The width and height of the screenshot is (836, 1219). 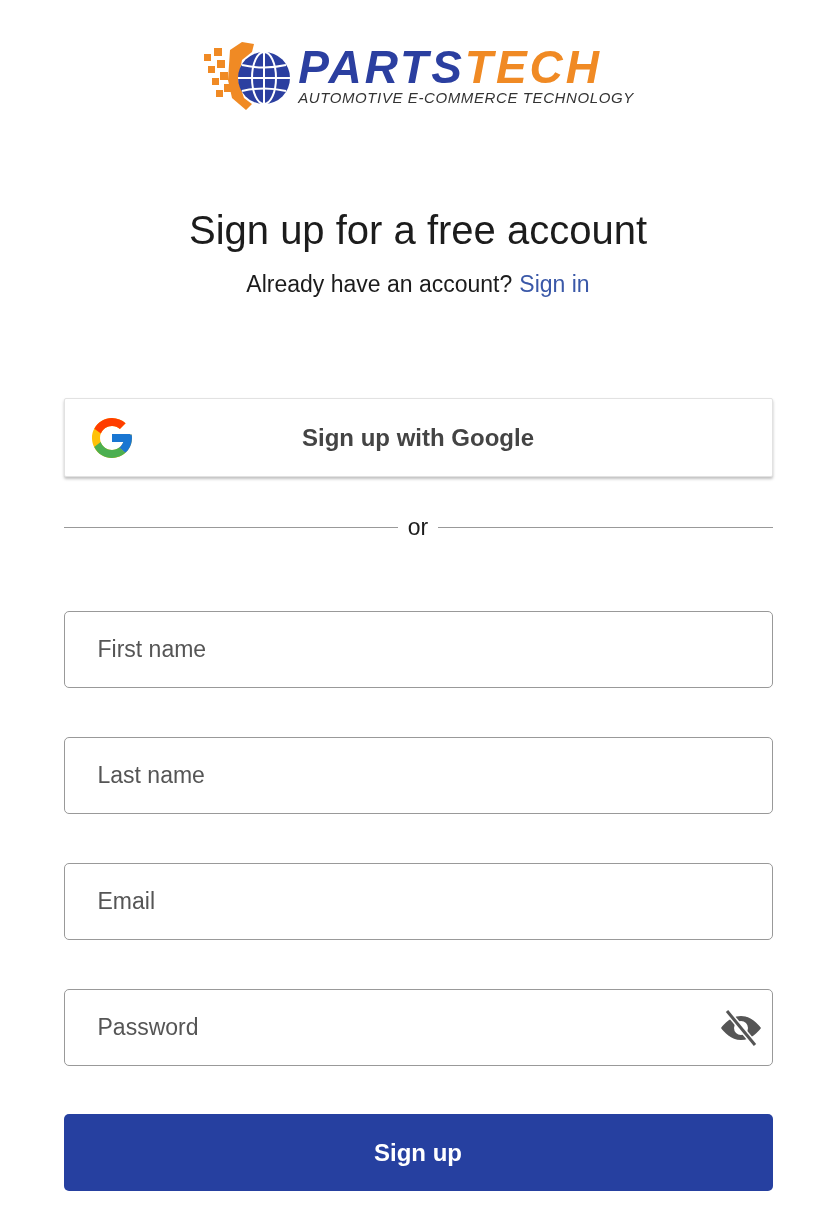 I want to click on signup-button: Sign up, so click(x=418, y=1152).